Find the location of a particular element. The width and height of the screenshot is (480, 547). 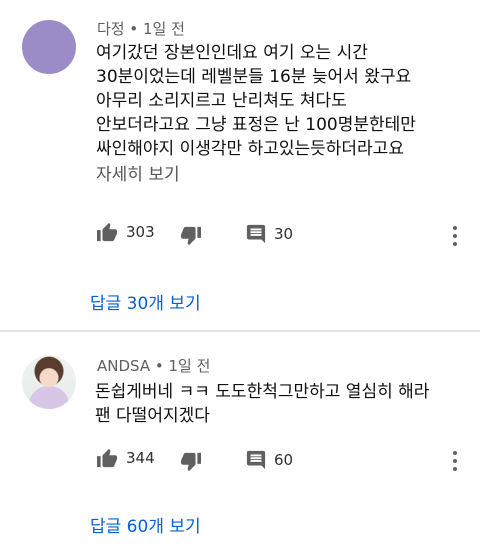

comment-meta: 다정 • 1일 전 is located at coordinates (141, 28).